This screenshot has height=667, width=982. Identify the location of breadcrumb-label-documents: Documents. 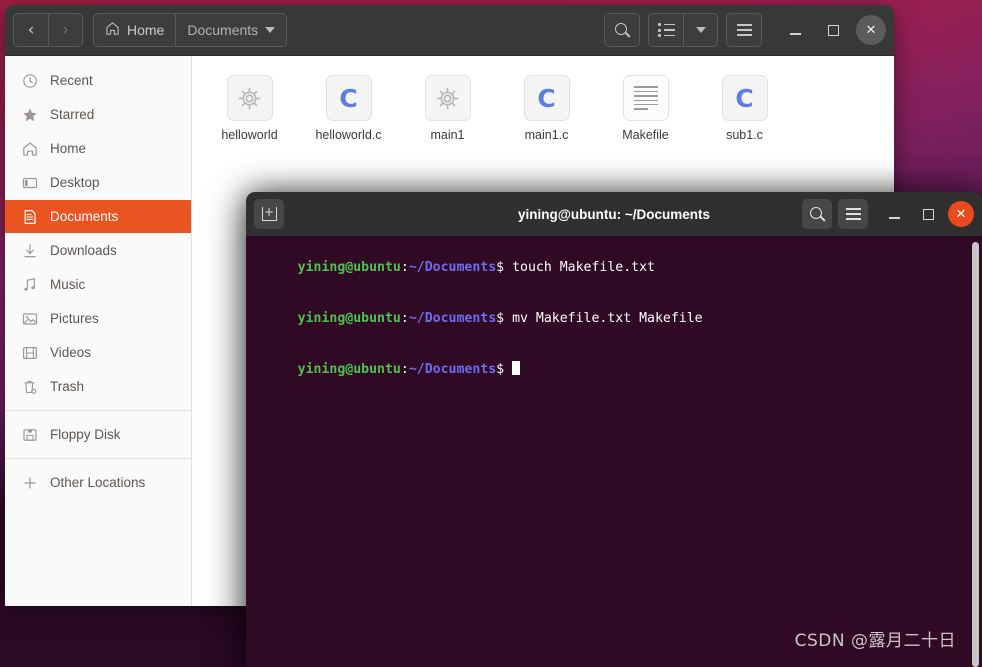
(223, 30).